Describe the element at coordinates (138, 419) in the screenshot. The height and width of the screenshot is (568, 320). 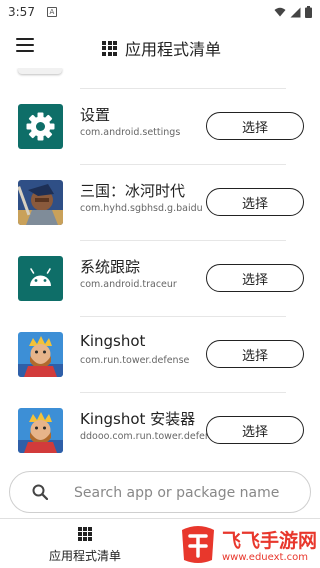
I see `app-name: Kingshot 安装器` at that location.